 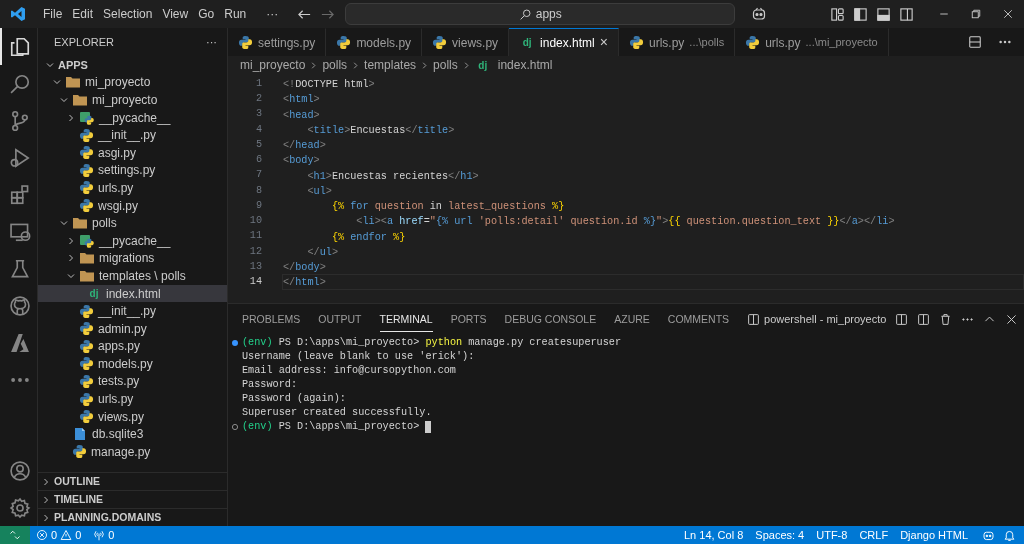 What do you see at coordinates (18, 14) in the screenshot?
I see `app-logo-icon` at bounding box center [18, 14].